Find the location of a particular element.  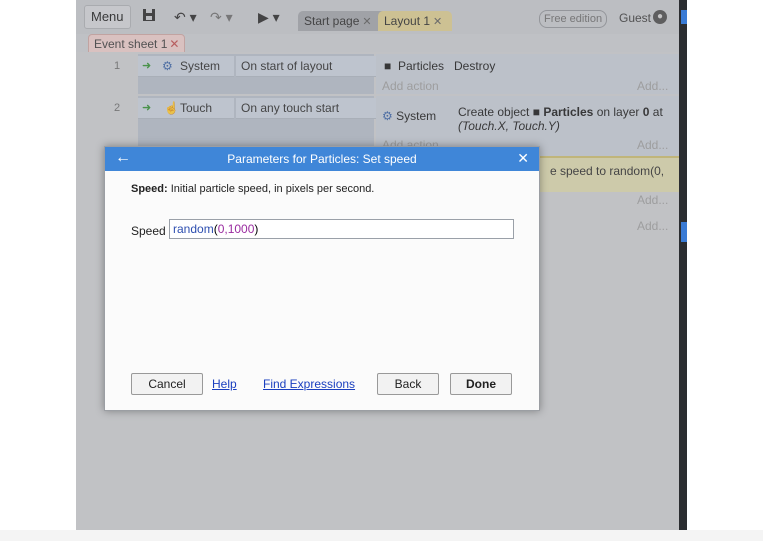

speed-label: Speed is located at coordinates (148, 231).